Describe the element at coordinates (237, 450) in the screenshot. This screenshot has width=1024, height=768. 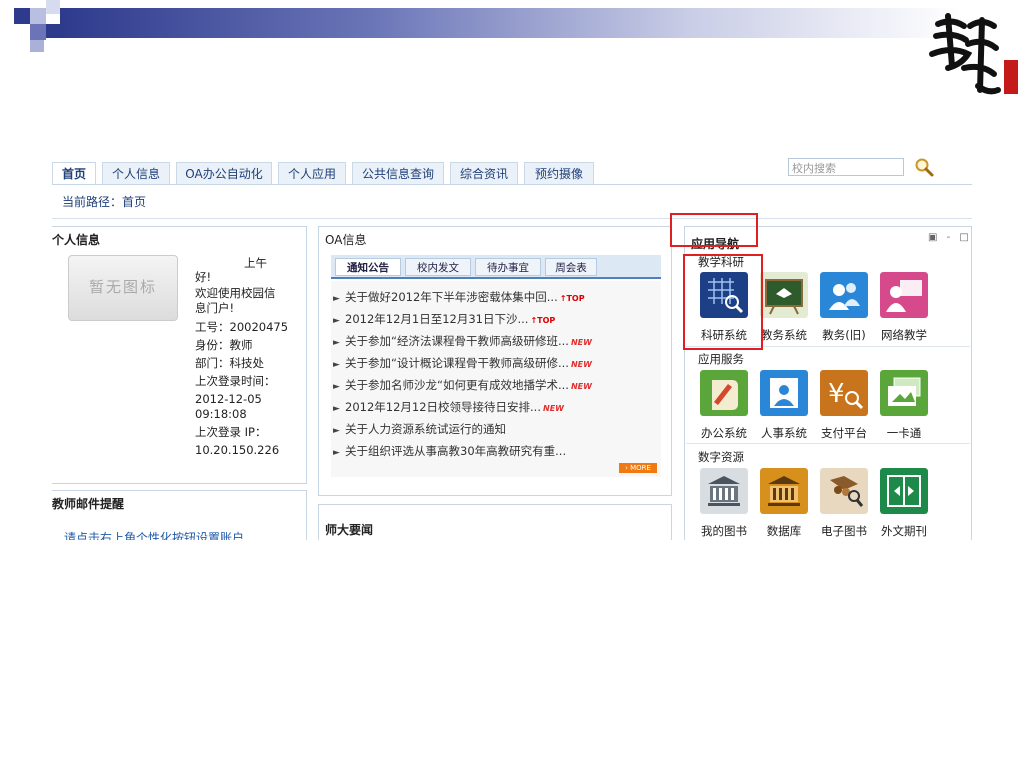
I see `last-ip-value: 10.20.150.226` at that location.